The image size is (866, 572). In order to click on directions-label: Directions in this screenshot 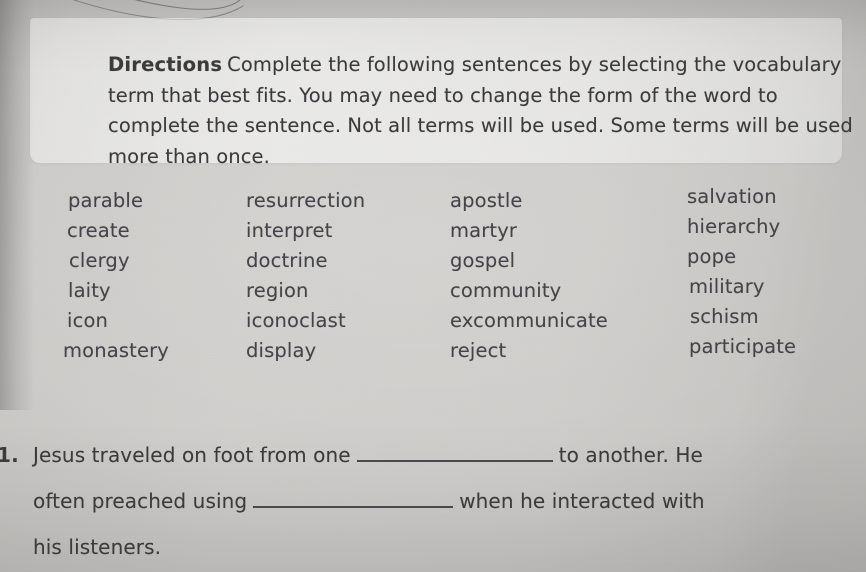, I will do `click(165, 64)`.